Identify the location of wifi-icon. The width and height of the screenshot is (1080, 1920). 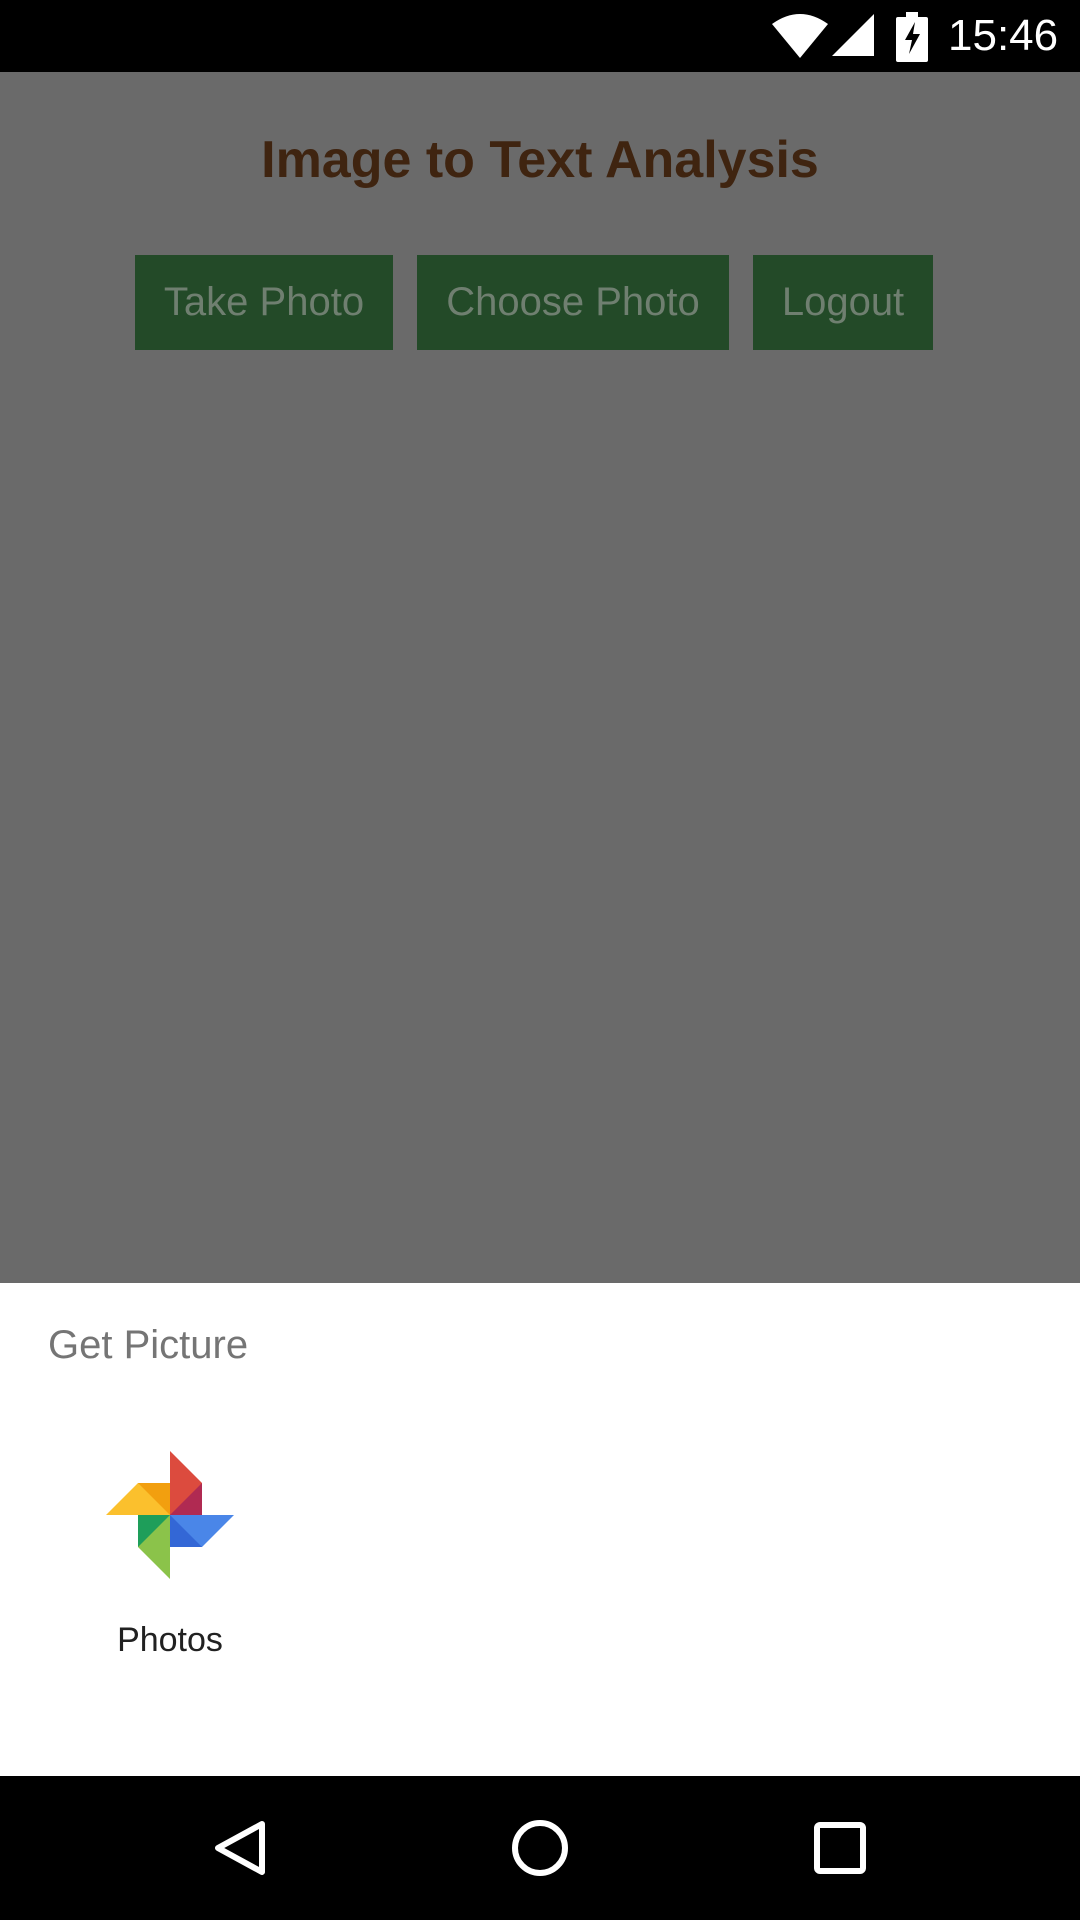
(800, 36).